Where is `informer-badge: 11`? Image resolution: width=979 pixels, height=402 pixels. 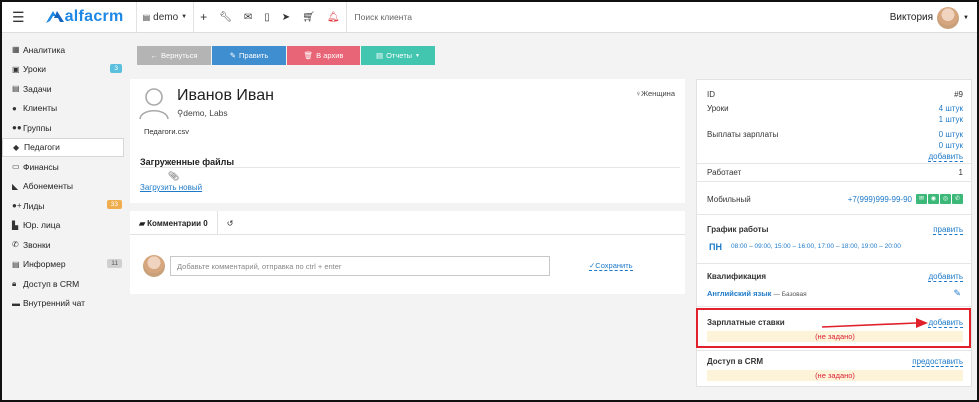
informer-badge: 11 is located at coordinates (114, 263).